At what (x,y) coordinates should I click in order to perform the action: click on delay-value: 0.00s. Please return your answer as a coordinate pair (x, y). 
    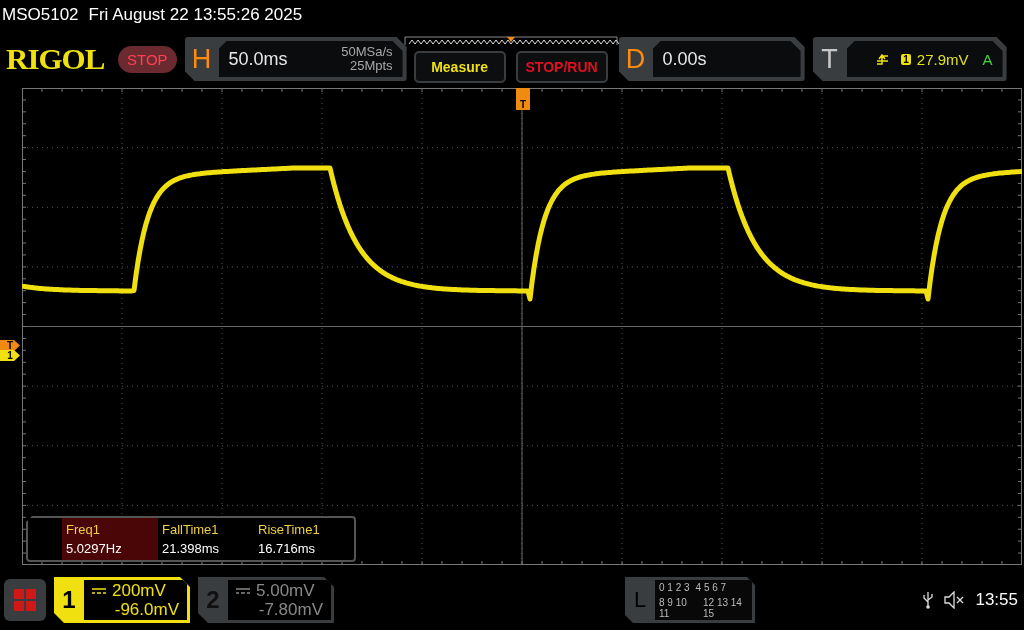
    Looking at the image, I should click on (684, 59).